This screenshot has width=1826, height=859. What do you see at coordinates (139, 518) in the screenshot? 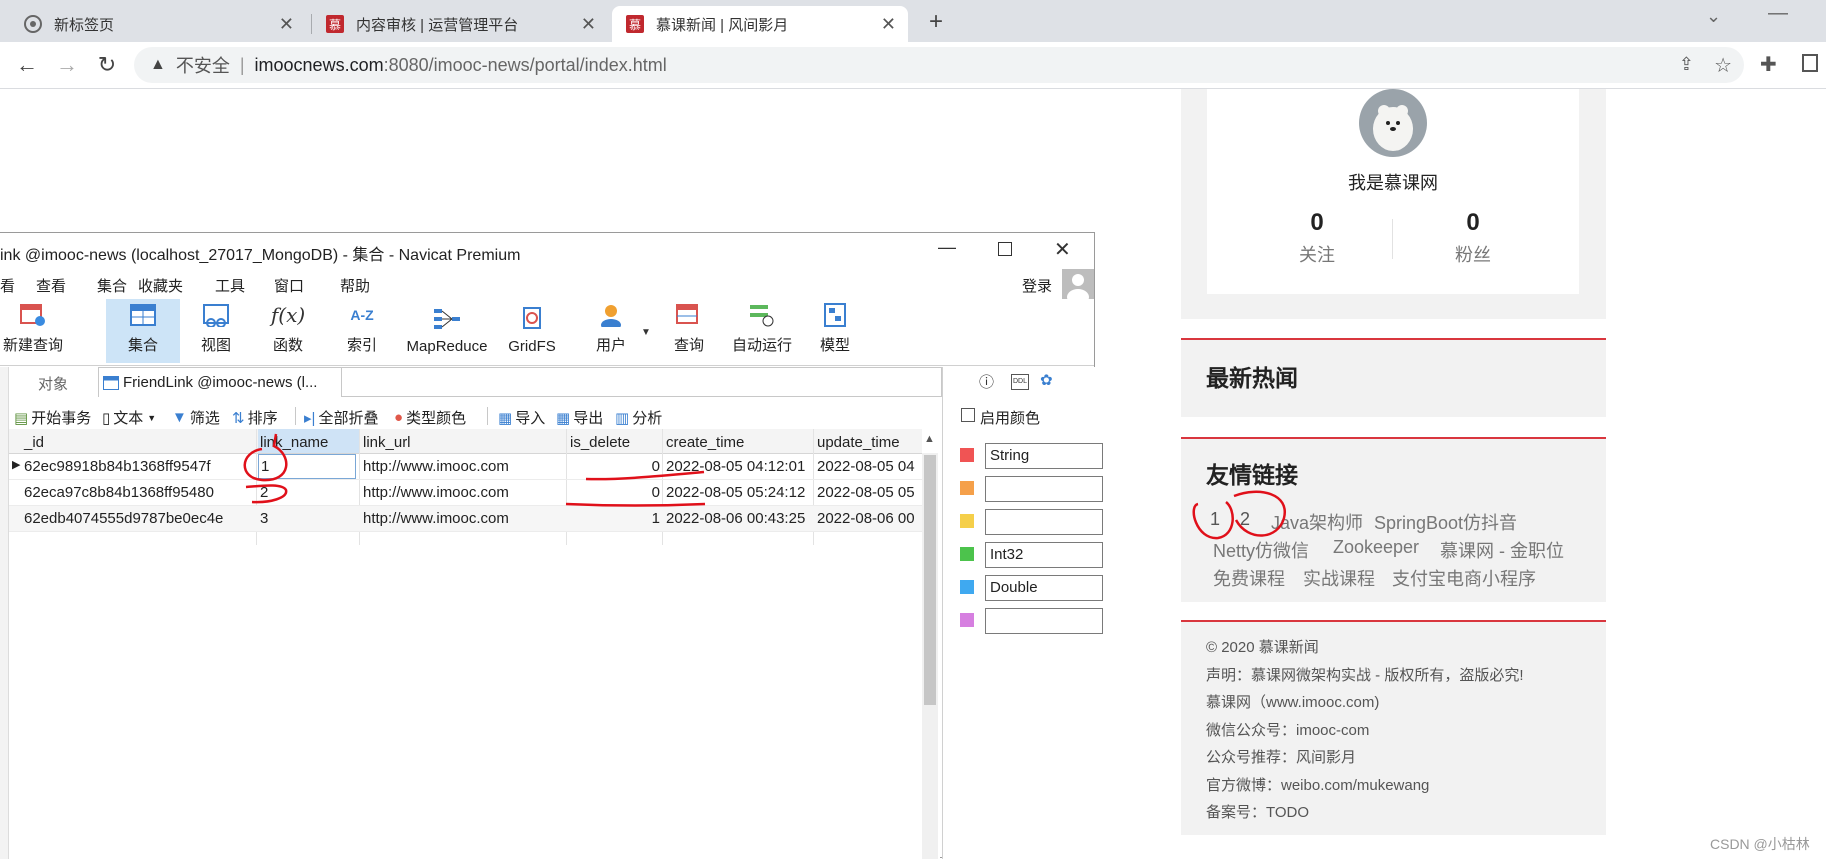
I see `cell-id: 62edb4074555d9787be0ec4e` at bounding box center [139, 518].